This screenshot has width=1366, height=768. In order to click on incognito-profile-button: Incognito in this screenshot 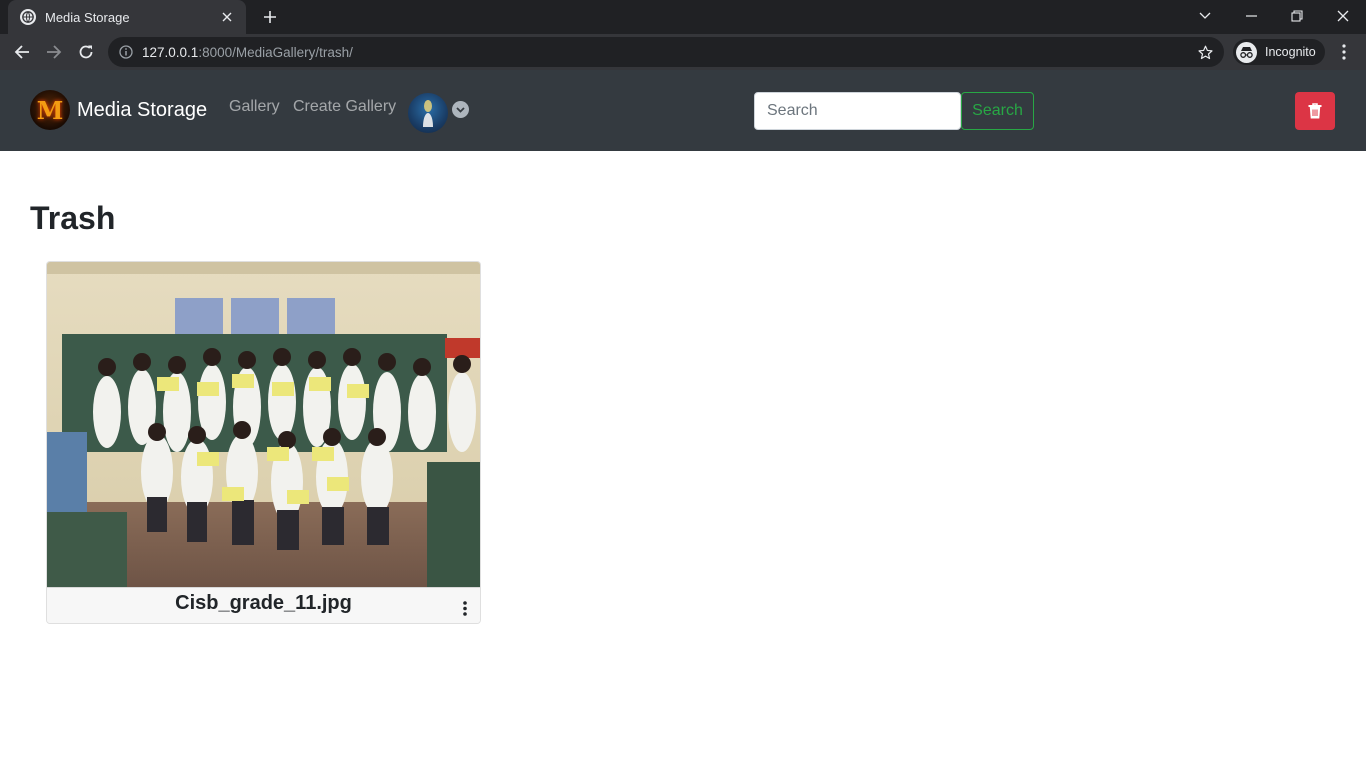, I will do `click(1279, 52)`.